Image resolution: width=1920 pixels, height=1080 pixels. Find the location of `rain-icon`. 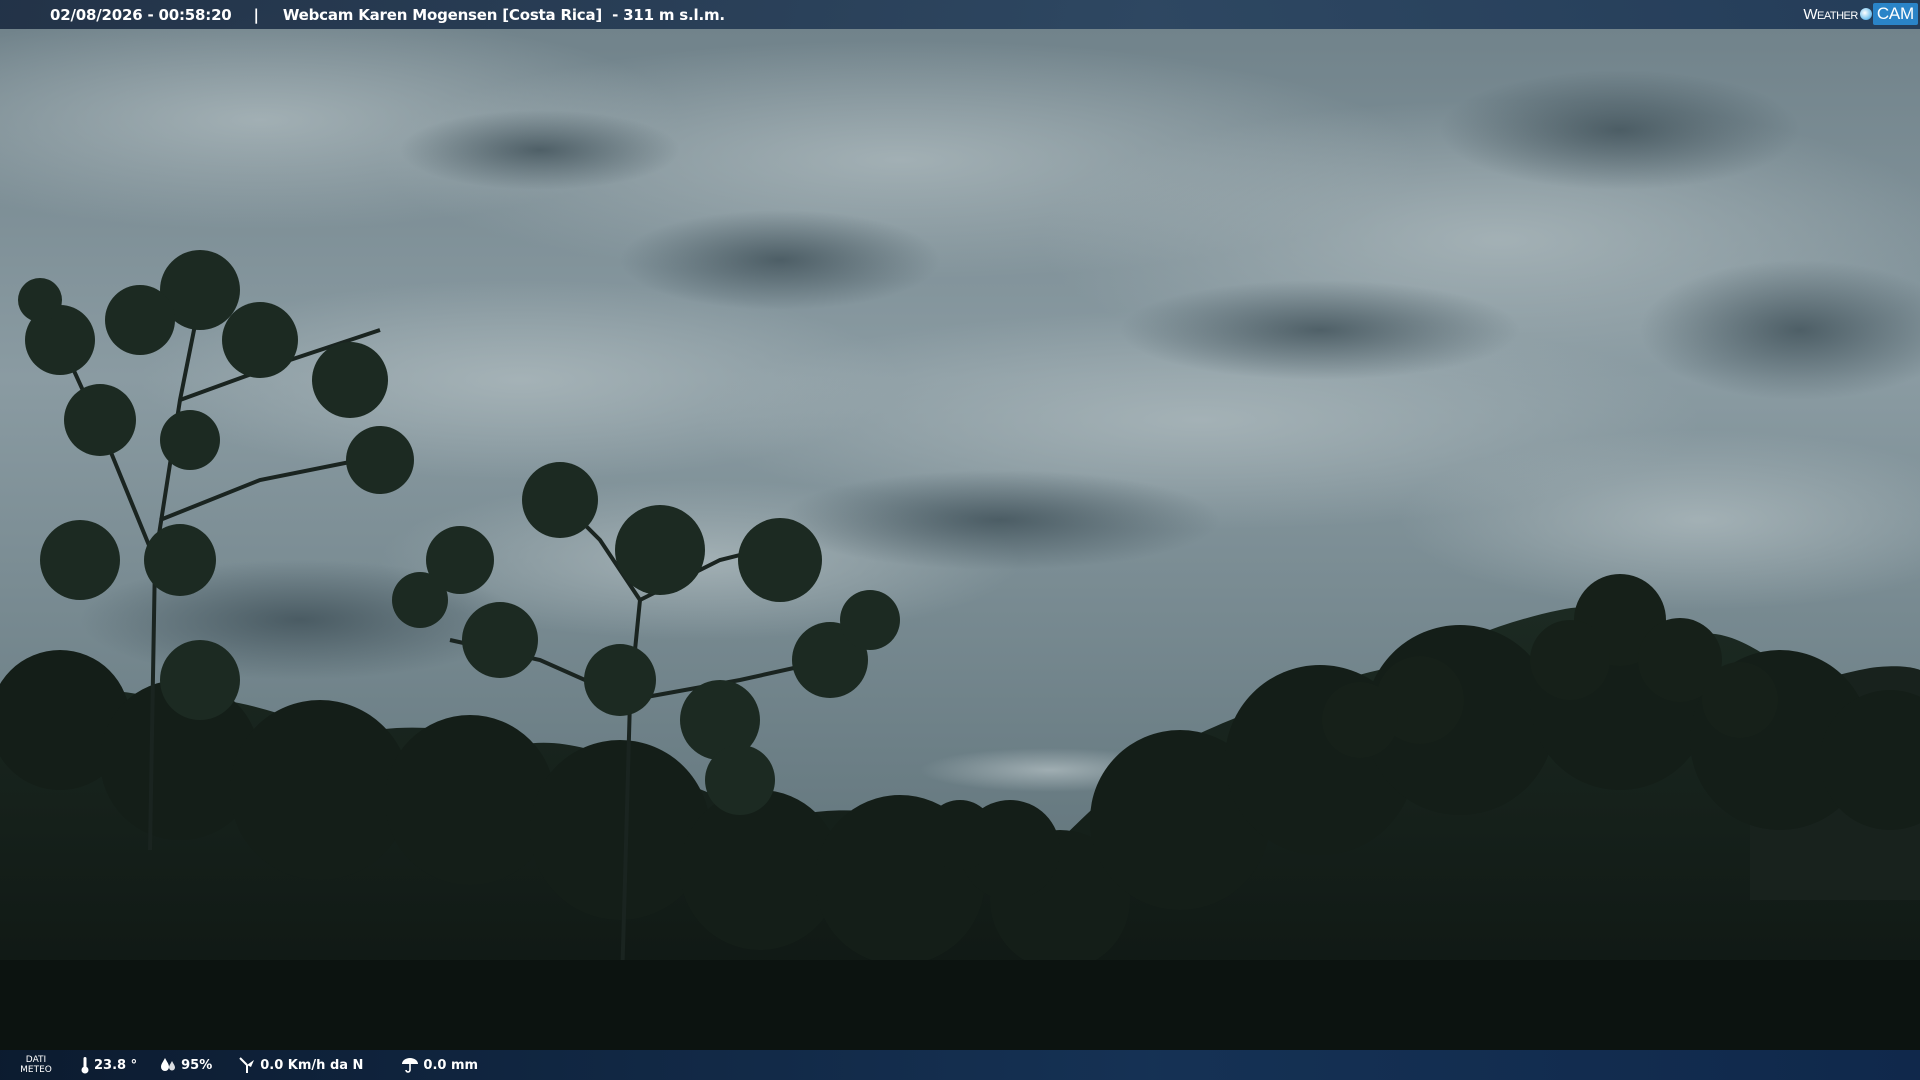

rain-icon is located at coordinates (410, 1065).